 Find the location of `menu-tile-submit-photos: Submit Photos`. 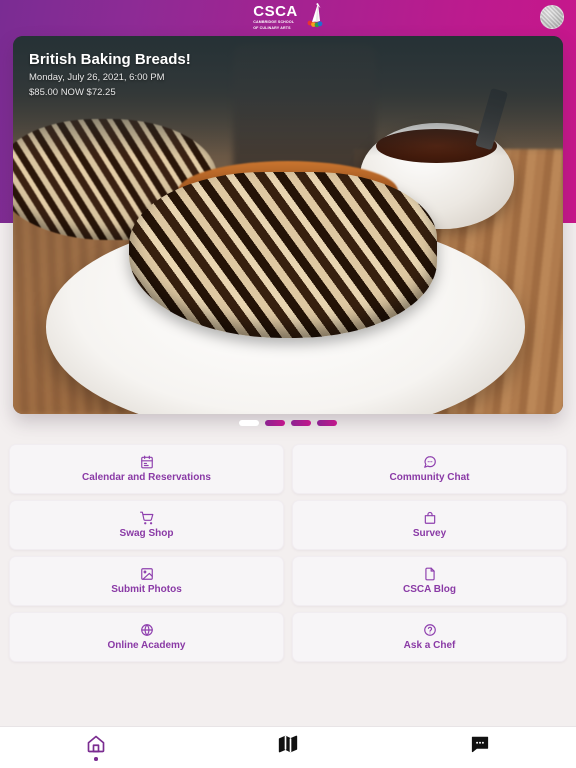

menu-tile-submit-photos: Submit Photos is located at coordinates (146, 581).